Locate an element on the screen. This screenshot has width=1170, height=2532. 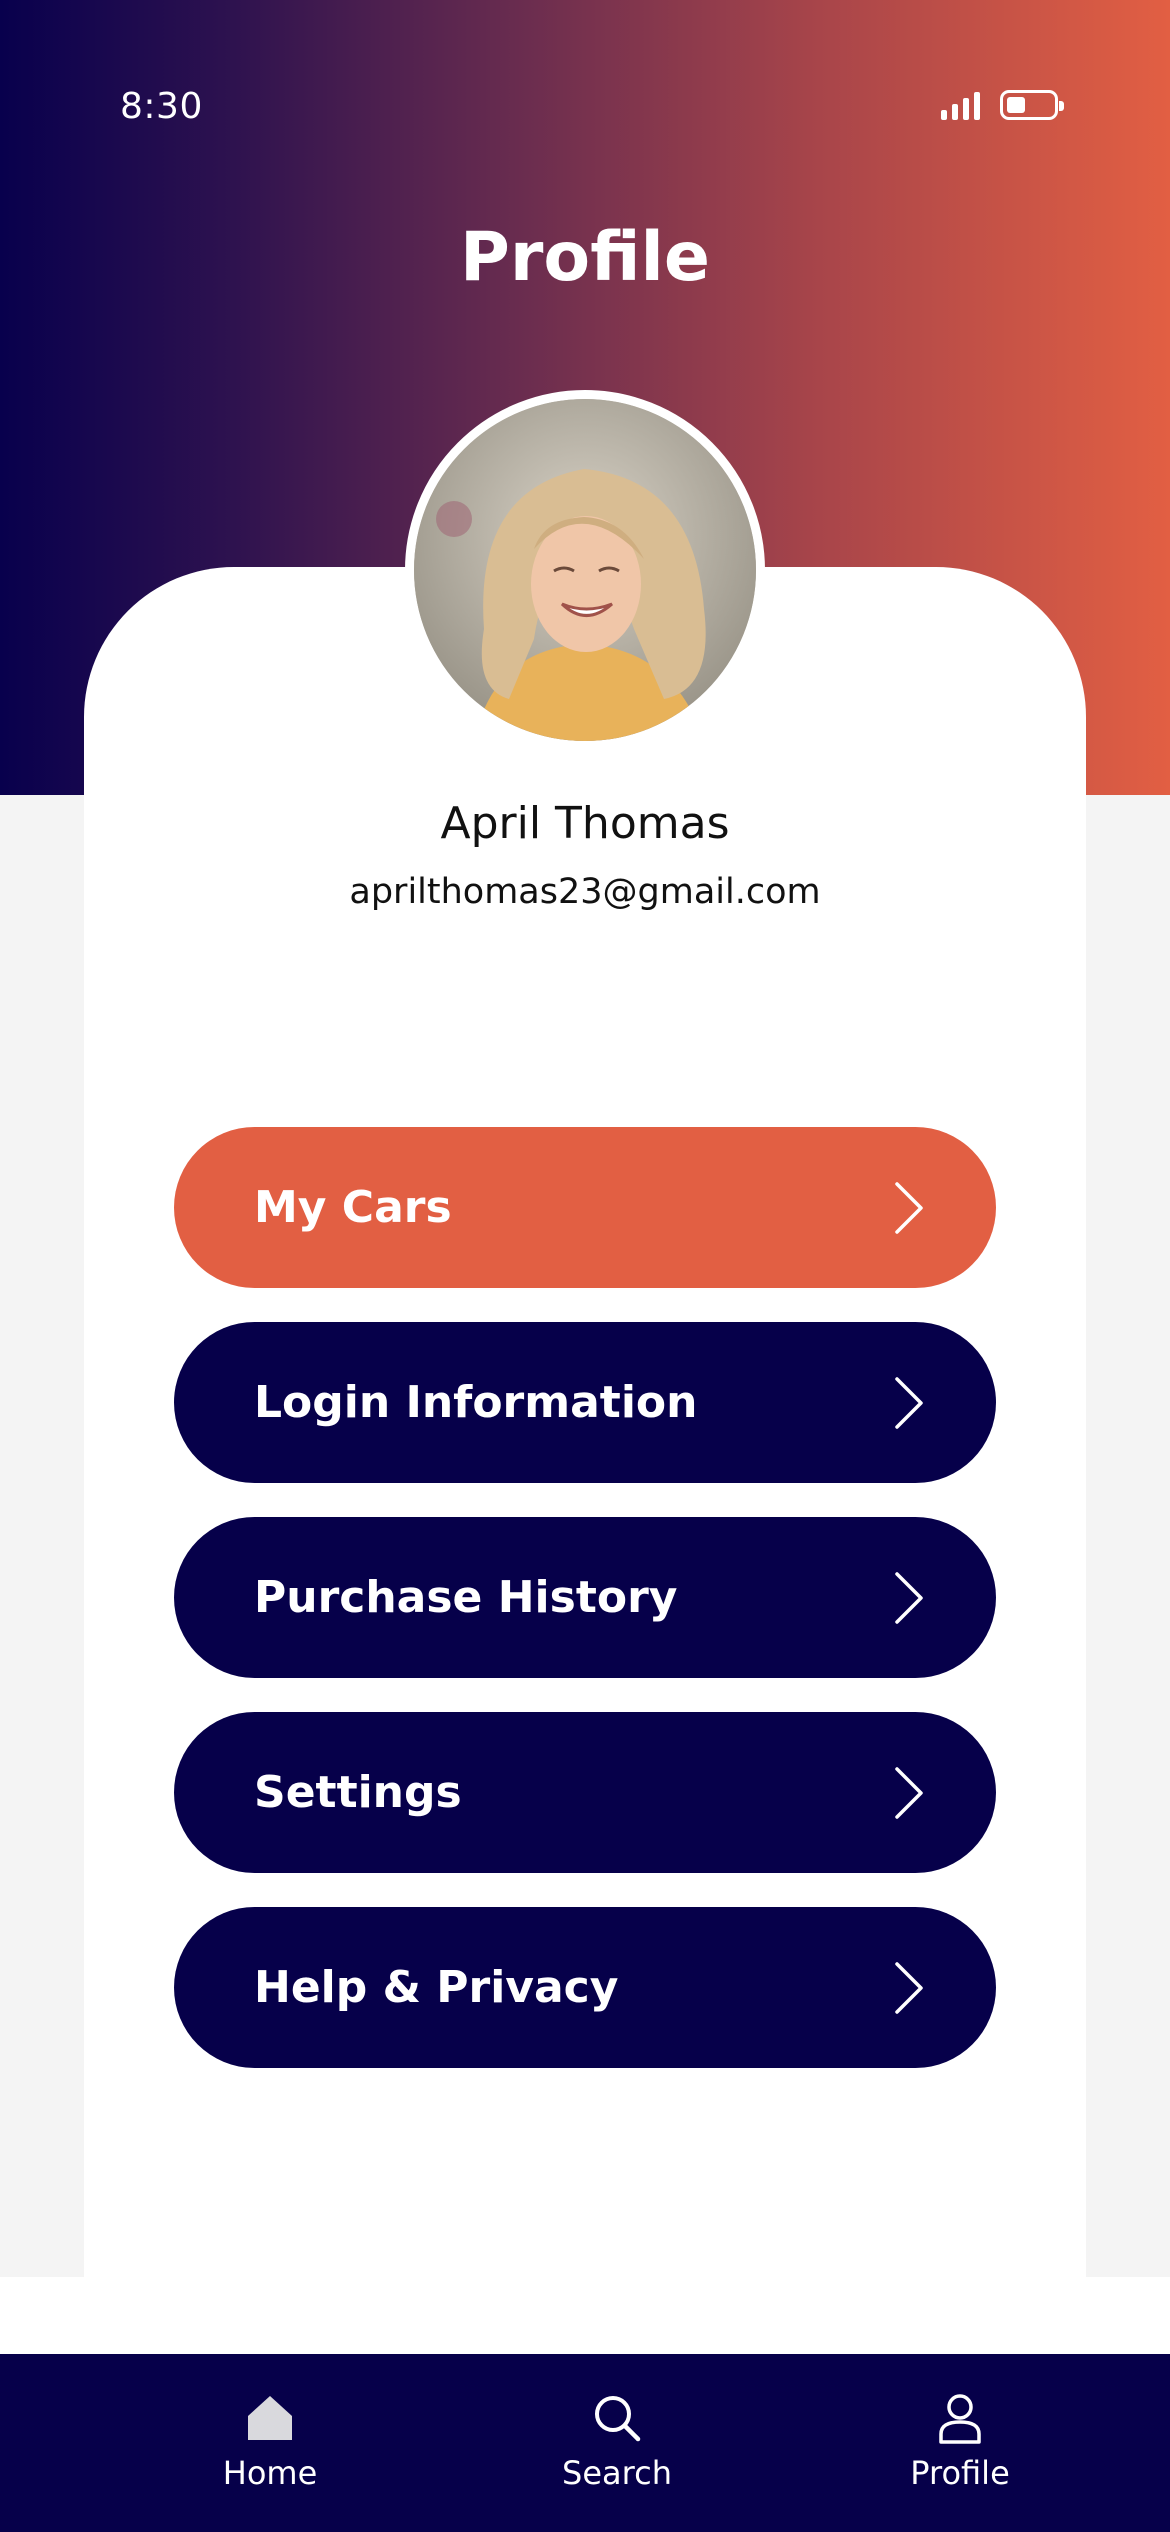
bottom-nav: Home Search Profile is located at coordinates (585, 2443).